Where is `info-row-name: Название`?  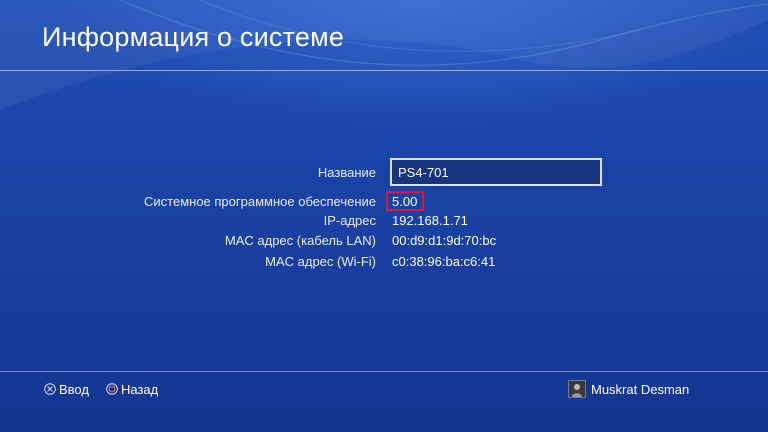 info-row-name: Название is located at coordinates (384, 173).